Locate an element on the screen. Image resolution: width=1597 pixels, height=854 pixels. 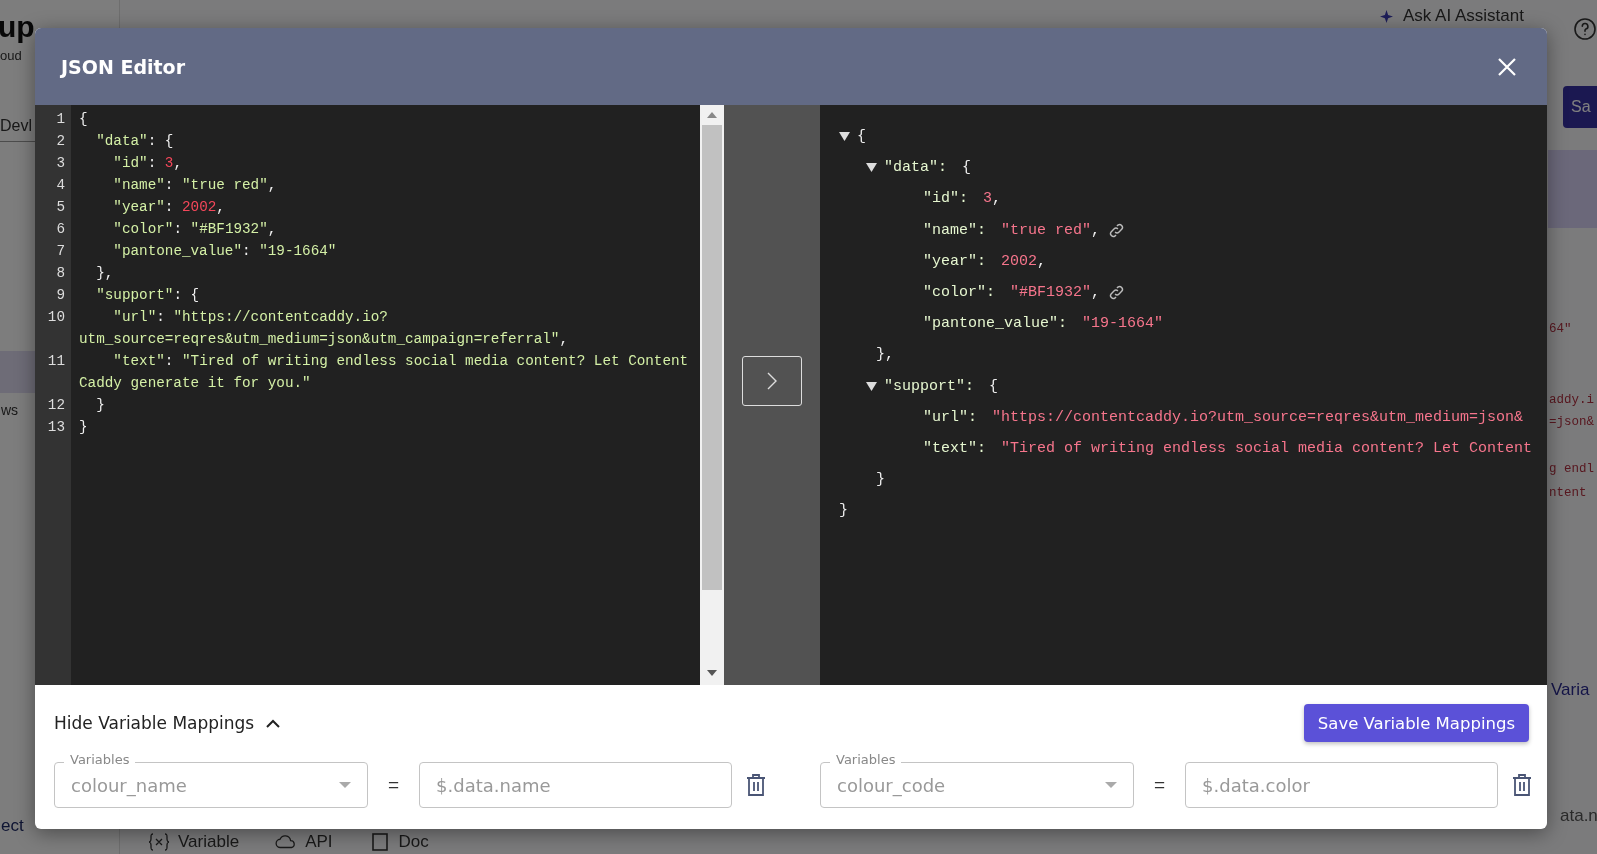
scroll-up-icon is located at coordinates (712, 115).